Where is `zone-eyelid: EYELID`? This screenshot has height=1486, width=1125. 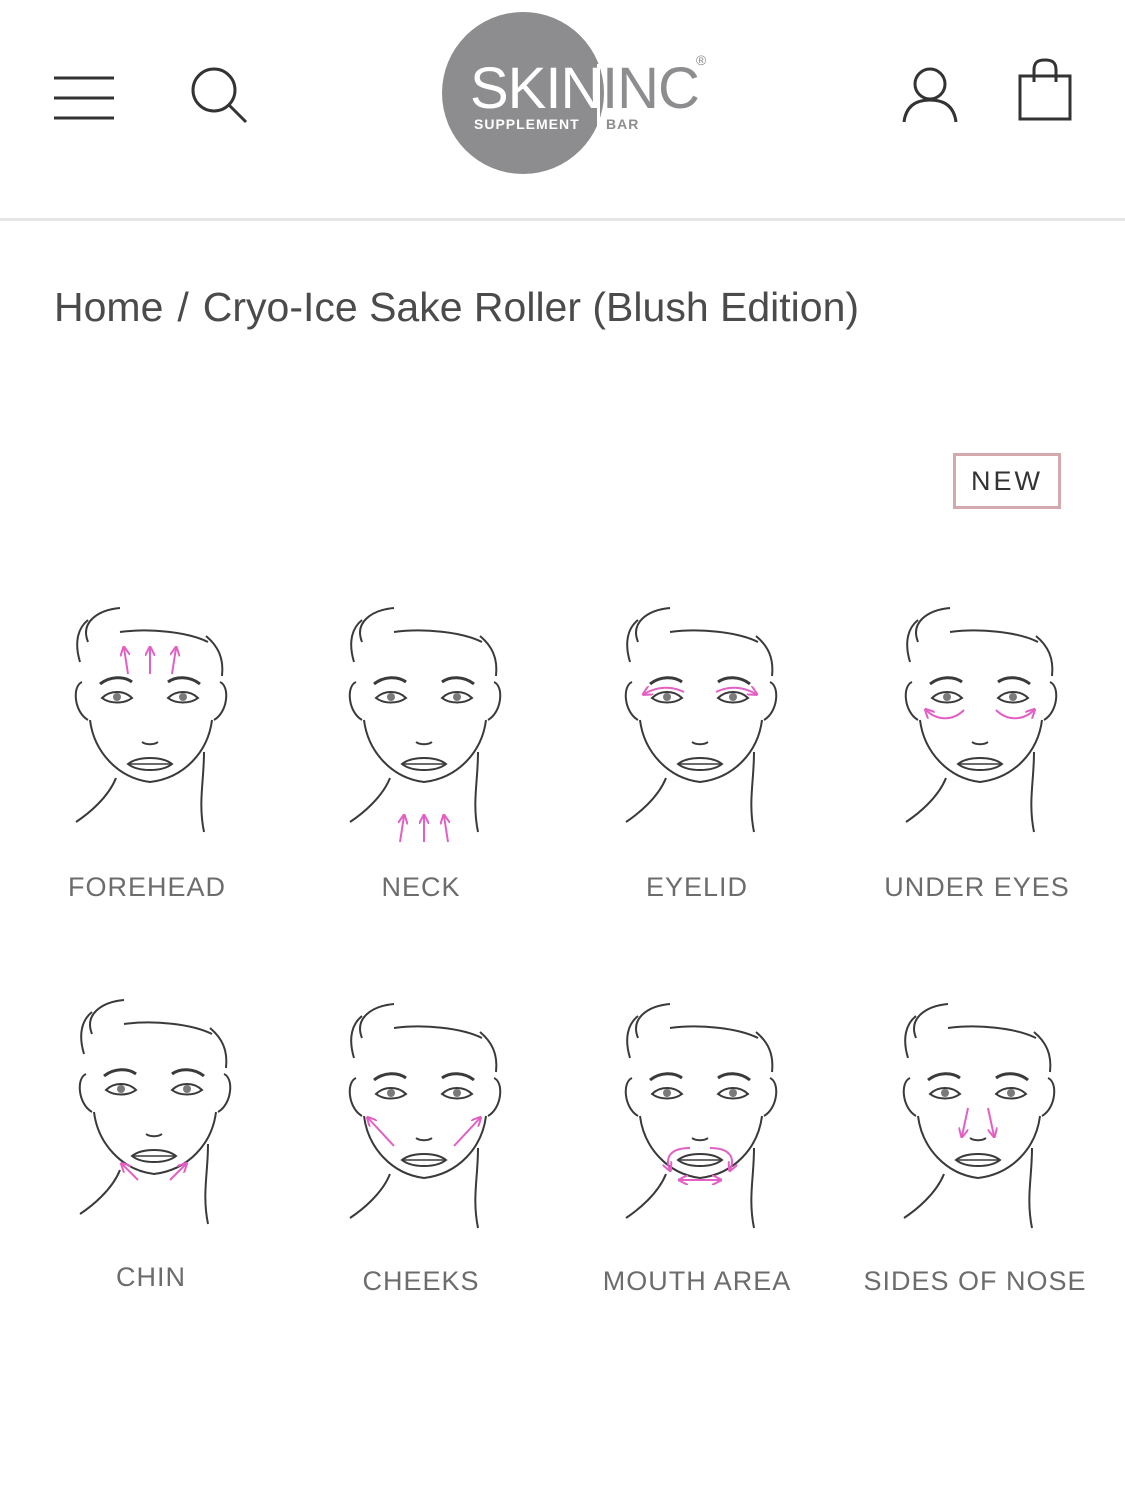
zone-eyelid: EYELID is located at coordinates (697, 755).